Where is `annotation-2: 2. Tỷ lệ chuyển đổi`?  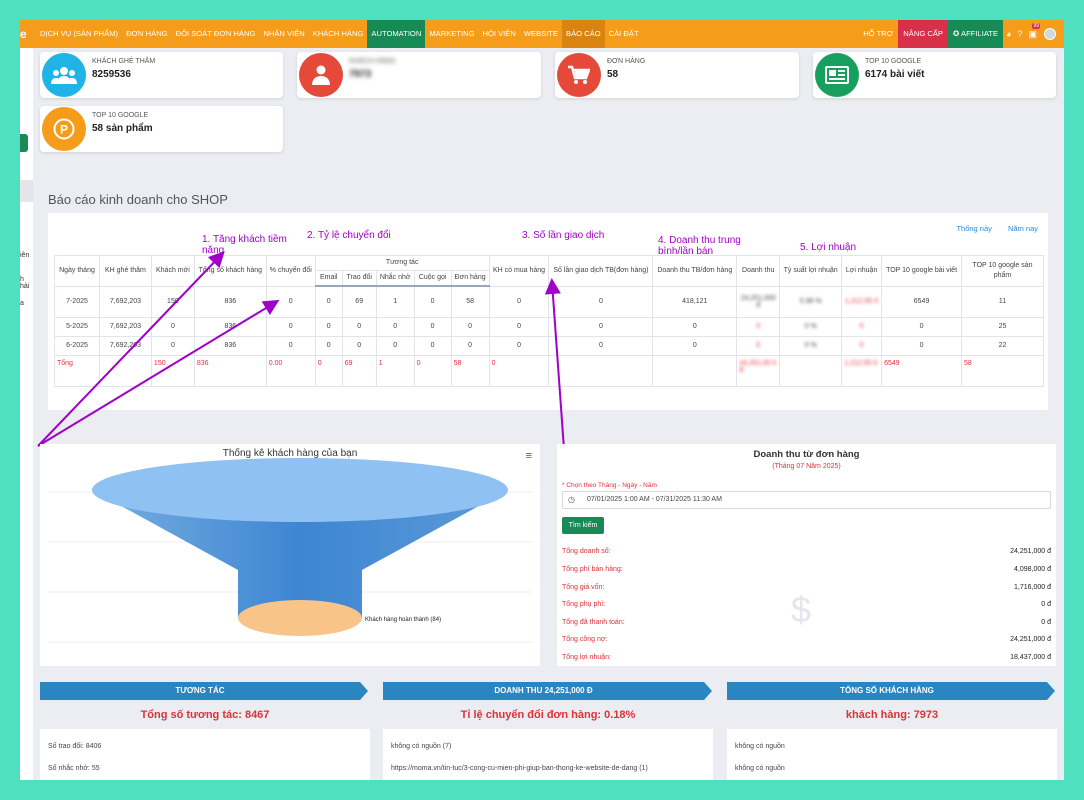 annotation-2: 2. Tỷ lệ chuyển đổi is located at coordinates (349, 235).